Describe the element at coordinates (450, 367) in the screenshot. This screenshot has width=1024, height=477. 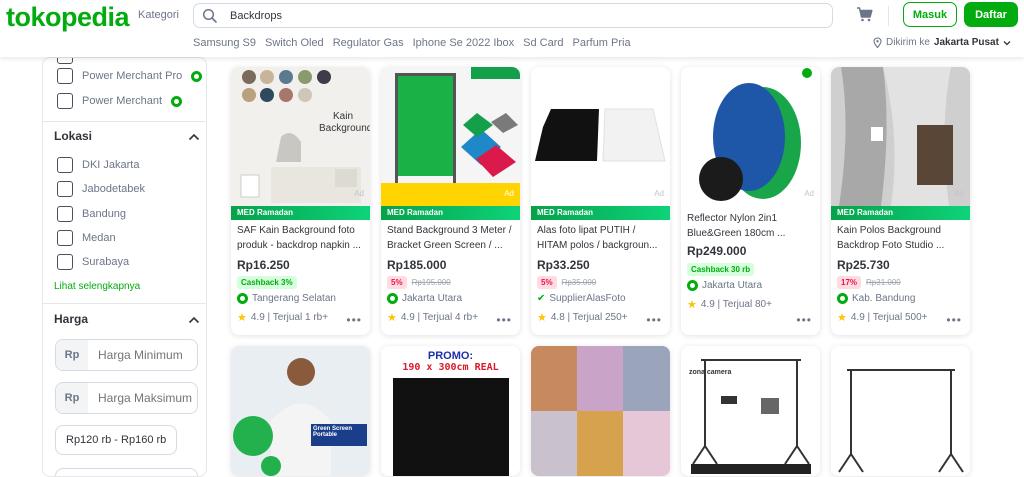
I see `promo-line-2: 190 x 300cm REAL` at that location.